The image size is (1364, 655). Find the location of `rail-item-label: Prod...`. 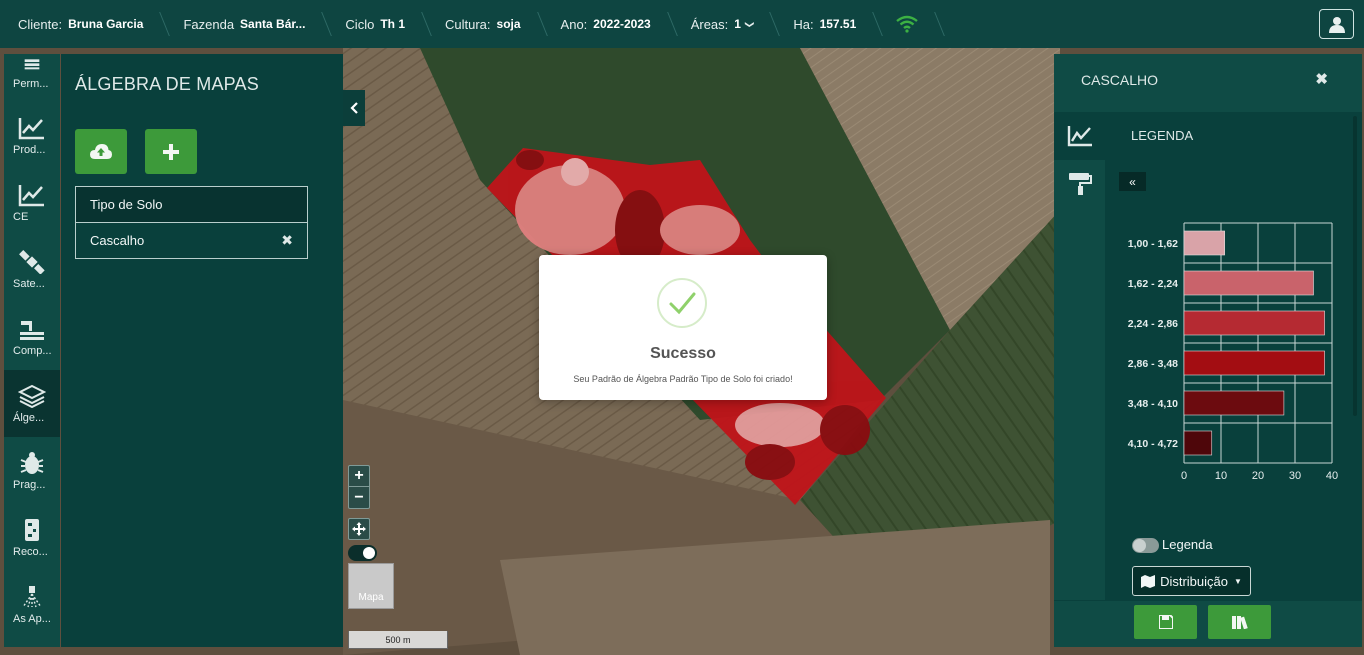

rail-item-label: Prod... is located at coordinates (29, 149).